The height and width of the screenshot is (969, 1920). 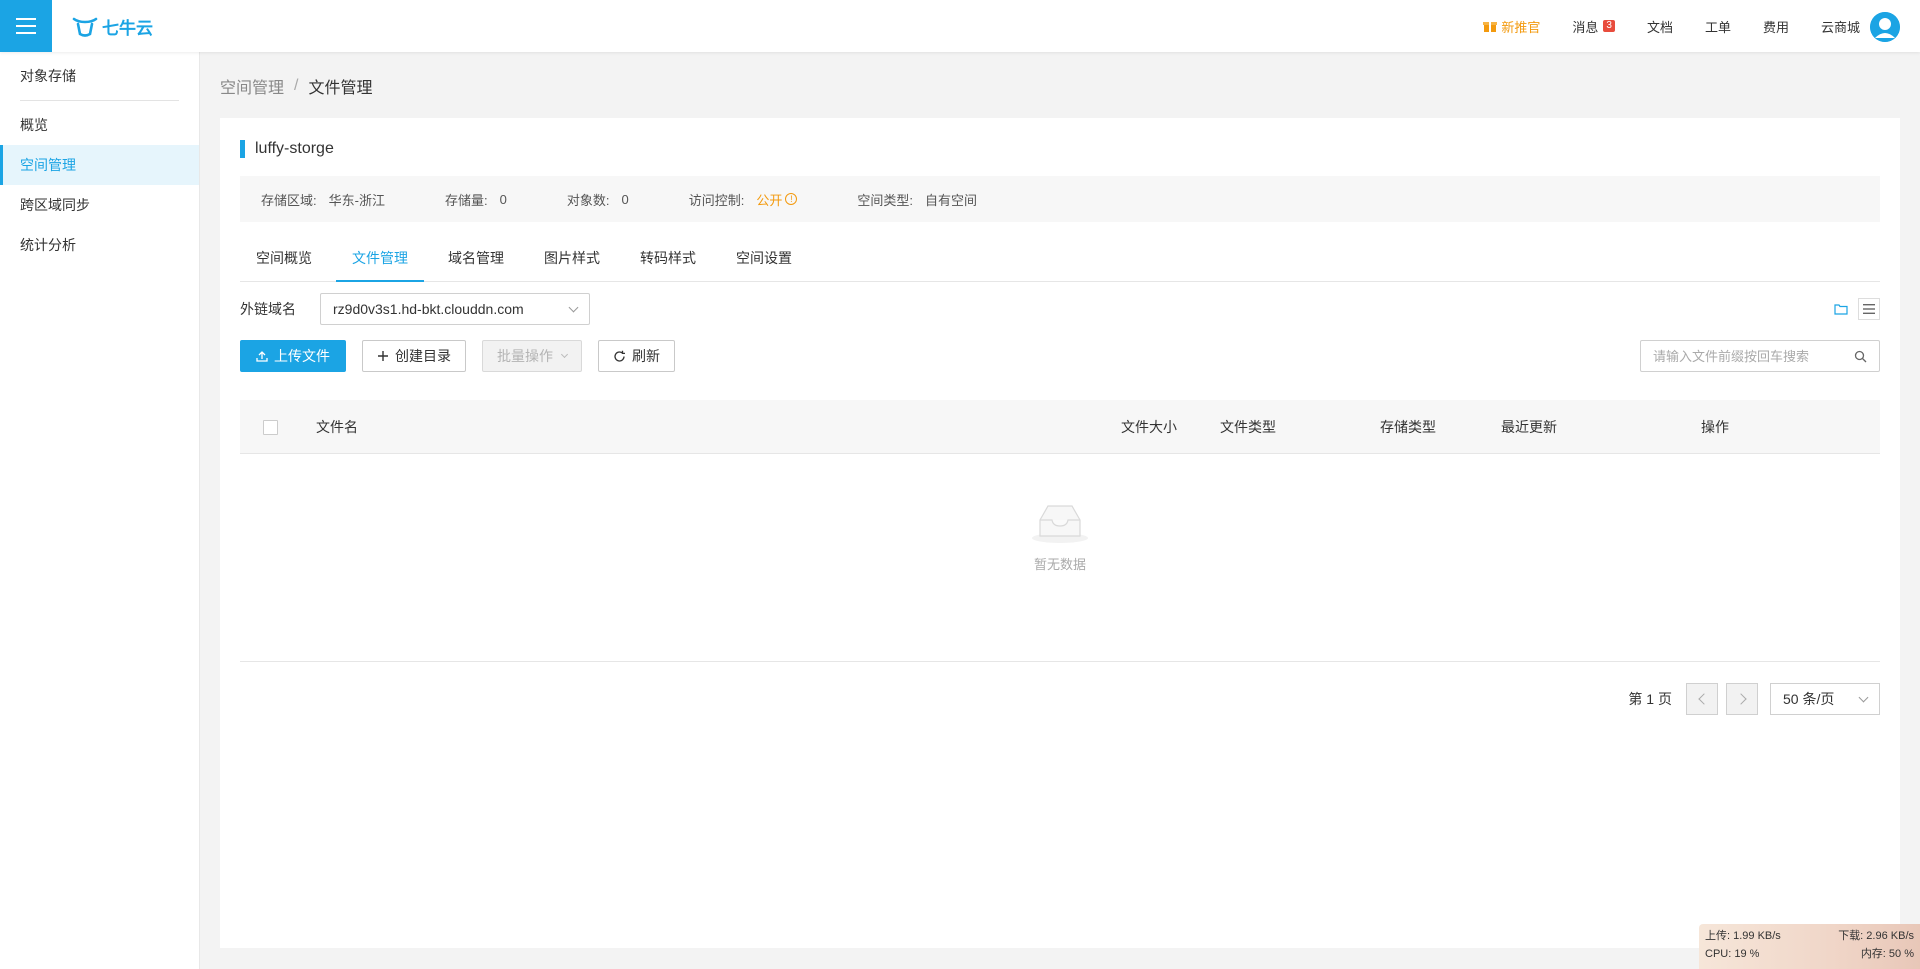 I want to click on column-size: 文件大小, so click(x=1149, y=427).